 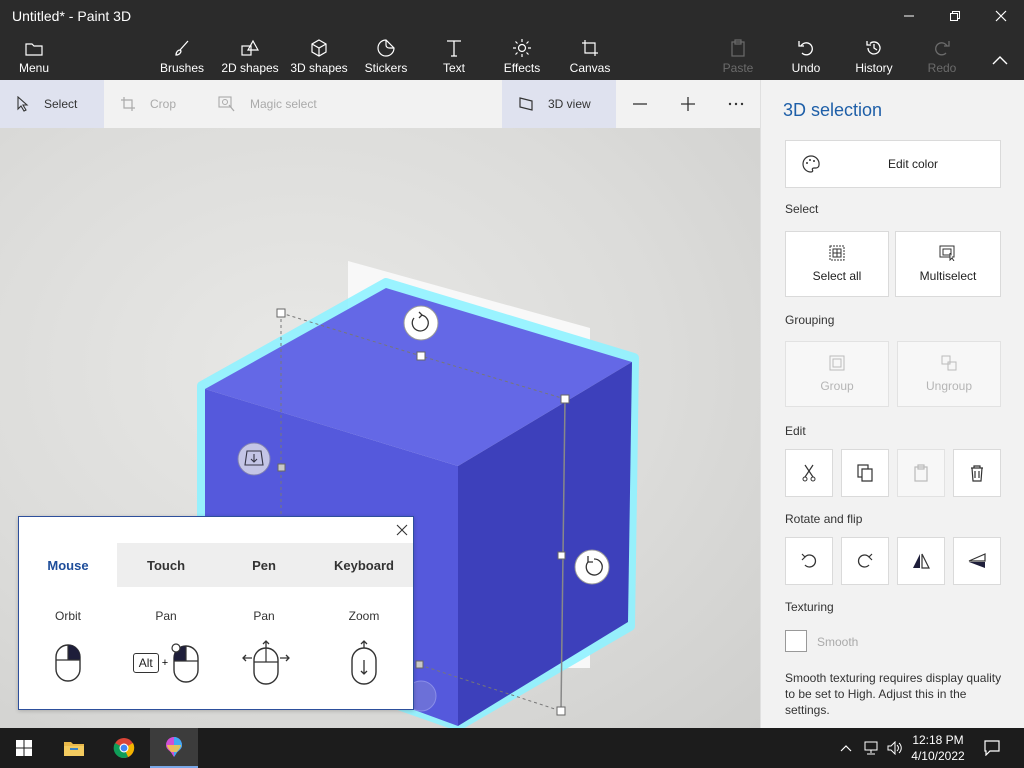 I want to click on select-tool: Select, so click(x=52, y=104).